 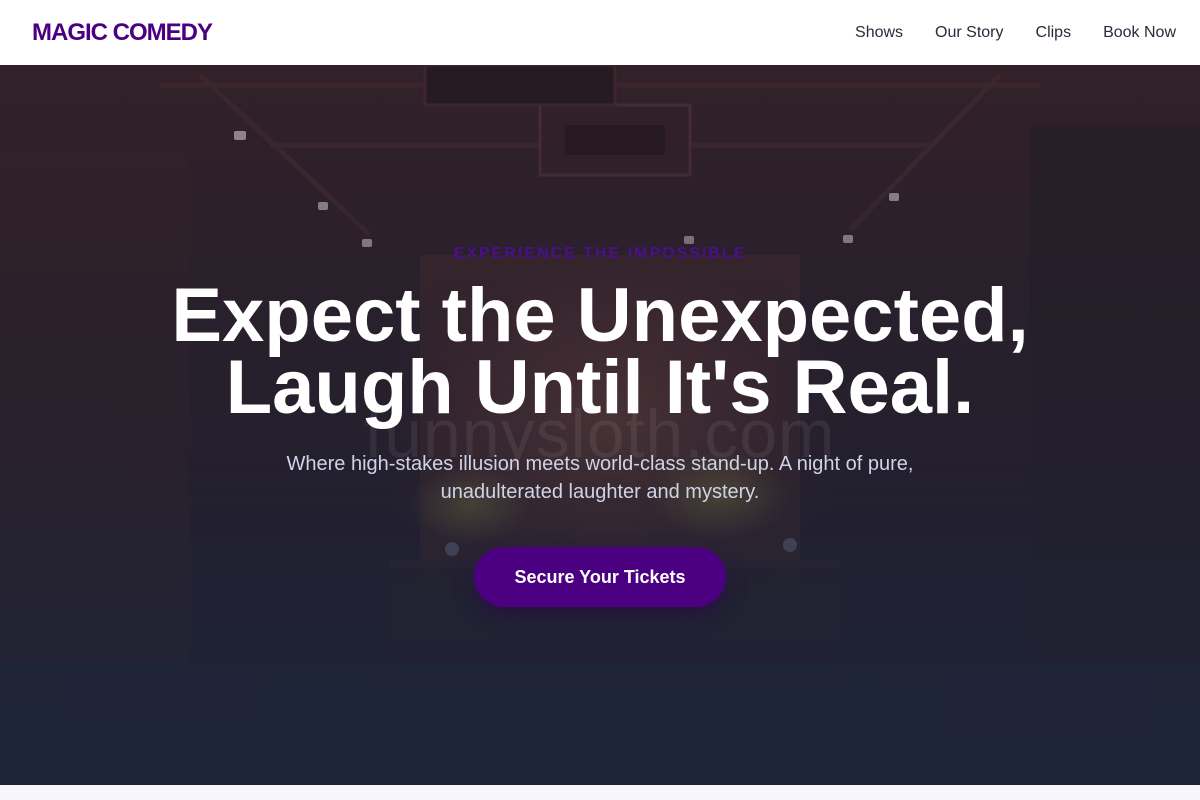 What do you see at coordinates (122, 33) in the screenshot?
I see `site-logo: MAGIC COMEDY` at bounding box center [122, 33].